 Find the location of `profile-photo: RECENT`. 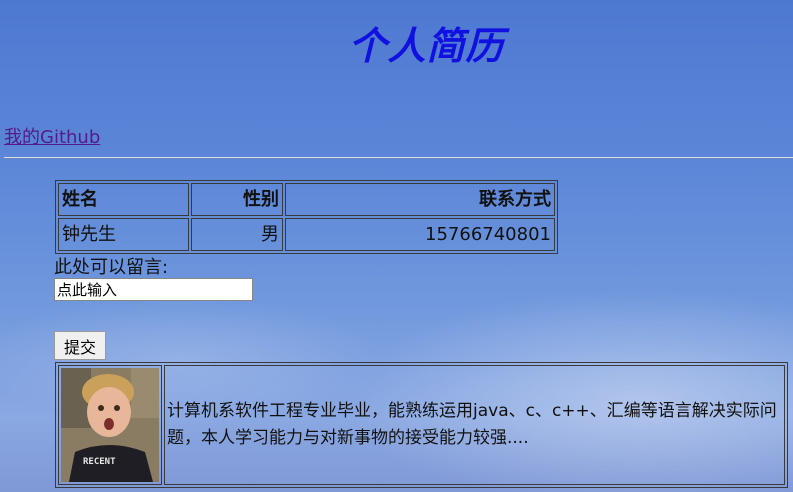

profile-photo: RECENT is located at coordinates (110, 425).